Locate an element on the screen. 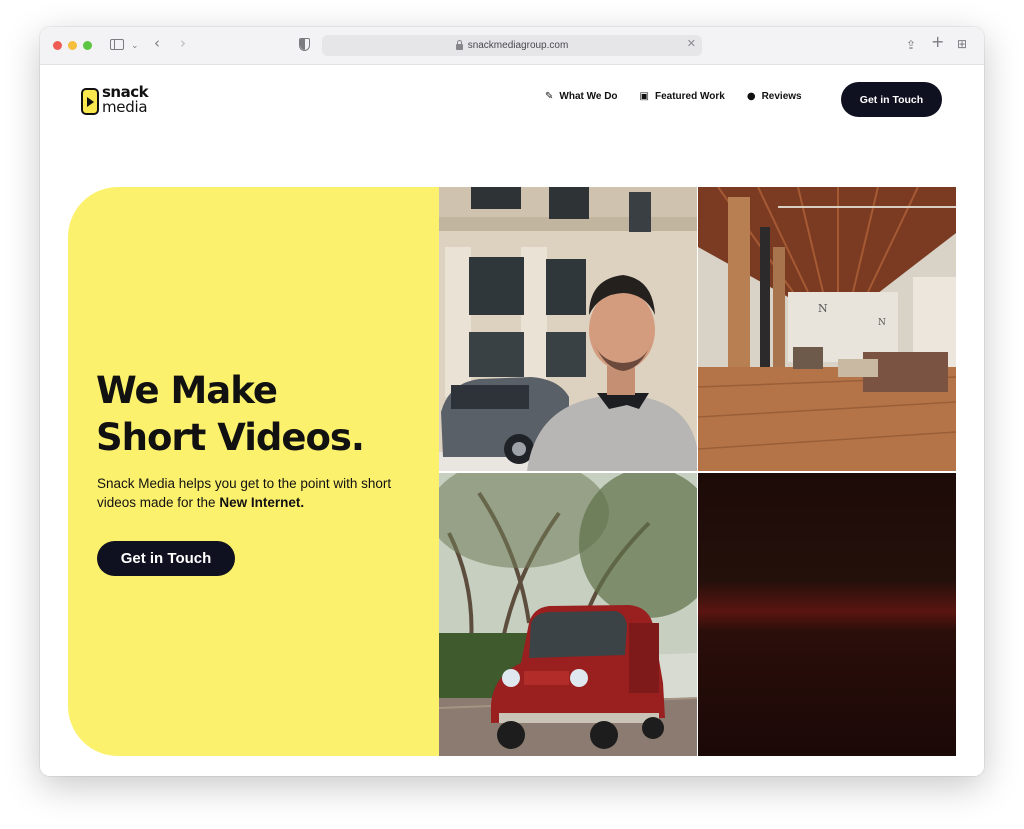  loft-interior-image: N N is located at coordinates (827, 329).